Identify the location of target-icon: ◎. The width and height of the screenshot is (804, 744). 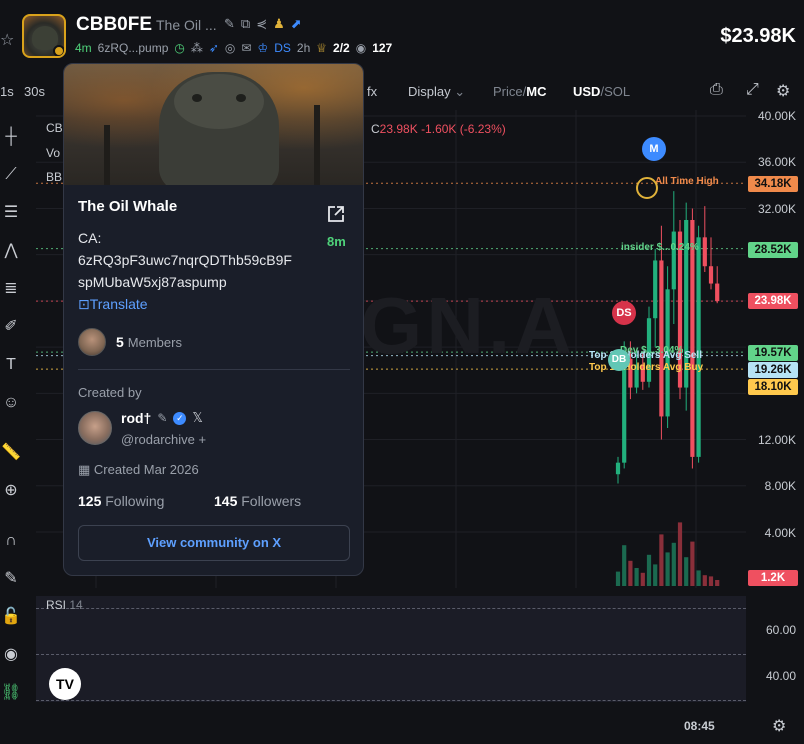
(230, 48).